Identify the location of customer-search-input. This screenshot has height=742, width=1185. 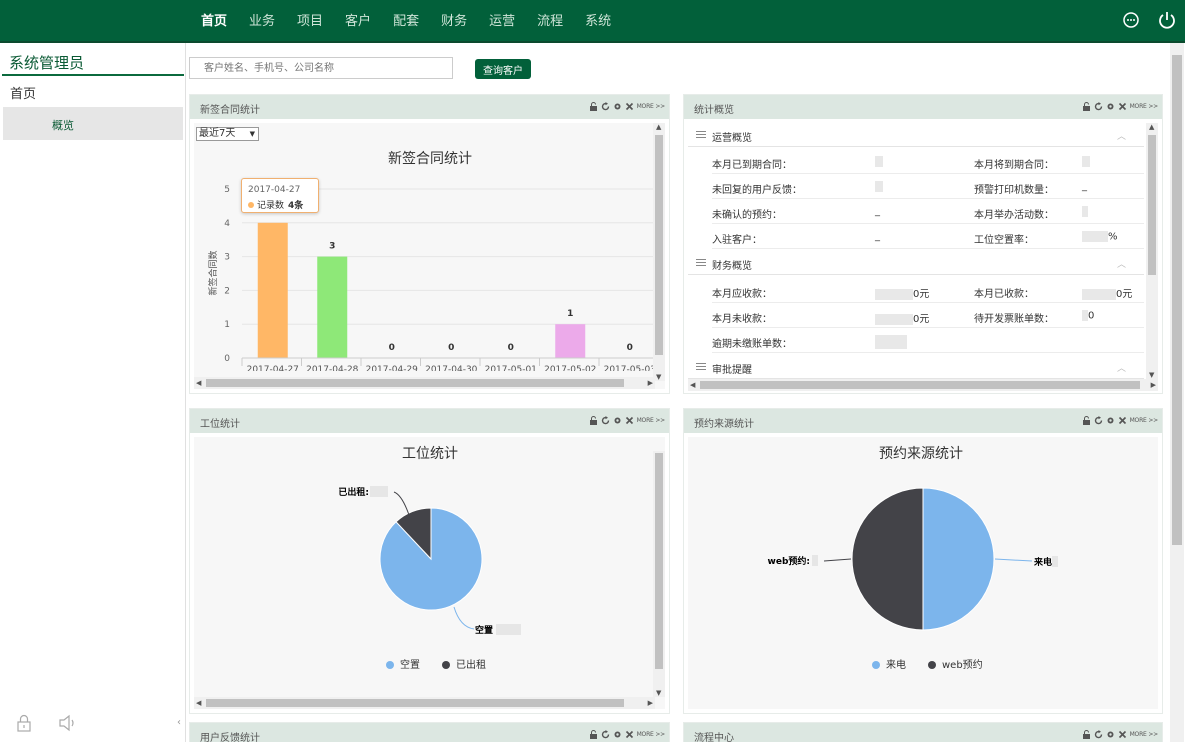
(321, 68).